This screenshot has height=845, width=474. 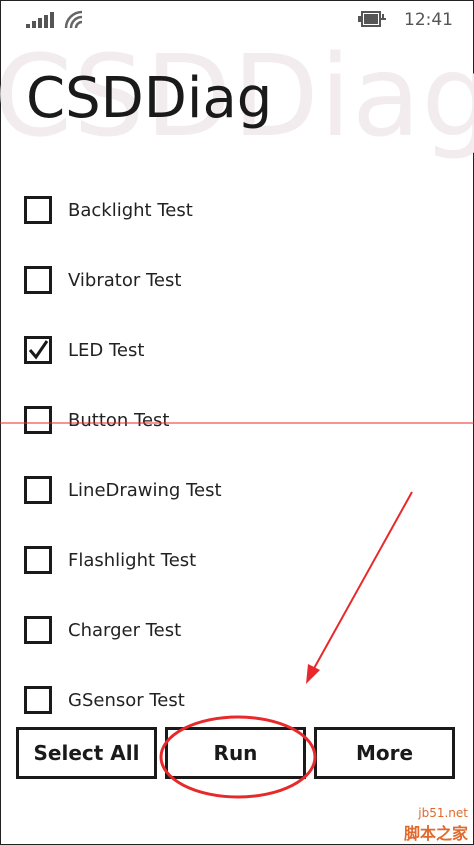 I want to click on test-label: Button Test, so click(x=119, y=420).